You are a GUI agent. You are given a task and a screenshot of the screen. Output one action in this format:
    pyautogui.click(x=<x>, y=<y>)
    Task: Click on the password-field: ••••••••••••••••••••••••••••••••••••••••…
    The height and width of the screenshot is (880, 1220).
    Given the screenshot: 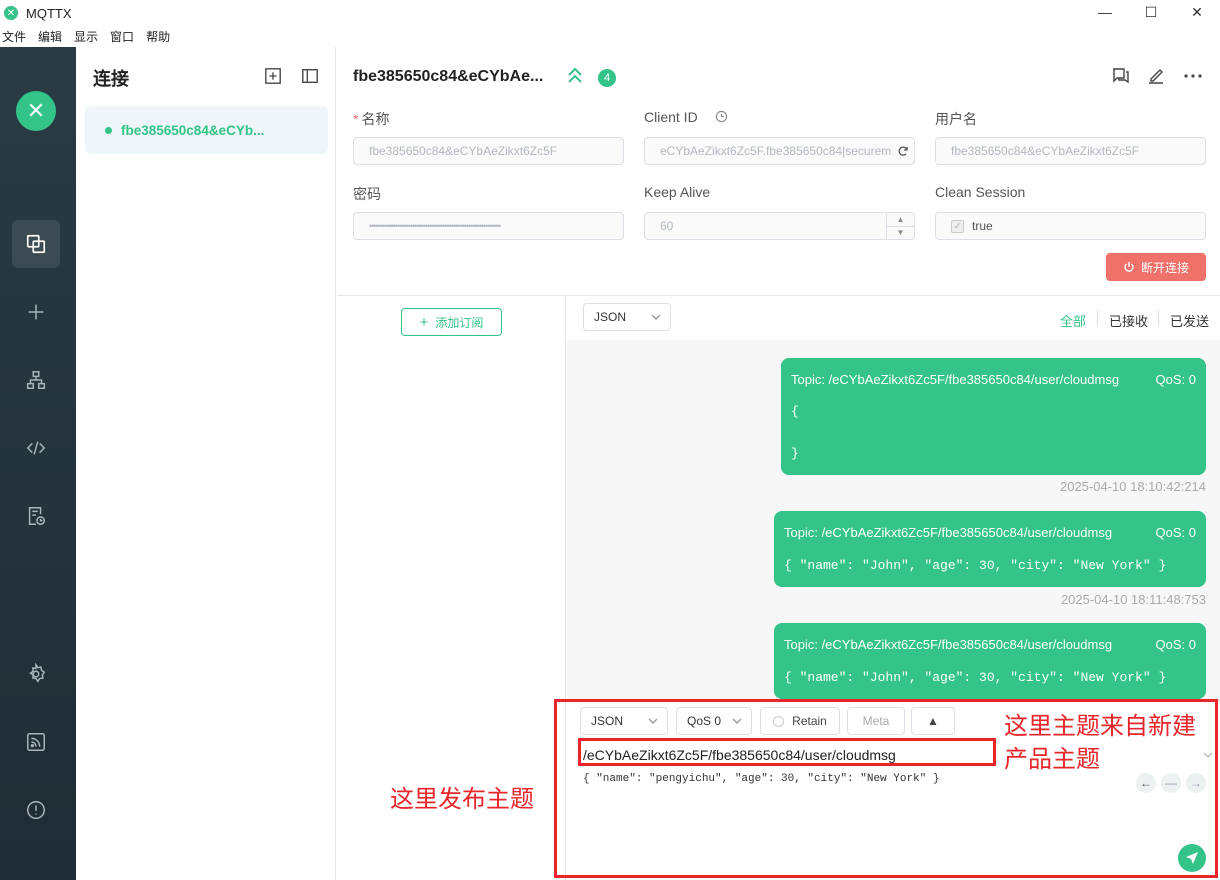 What is the action you would take?
    pyautogui.click(x=488, y=226)
    